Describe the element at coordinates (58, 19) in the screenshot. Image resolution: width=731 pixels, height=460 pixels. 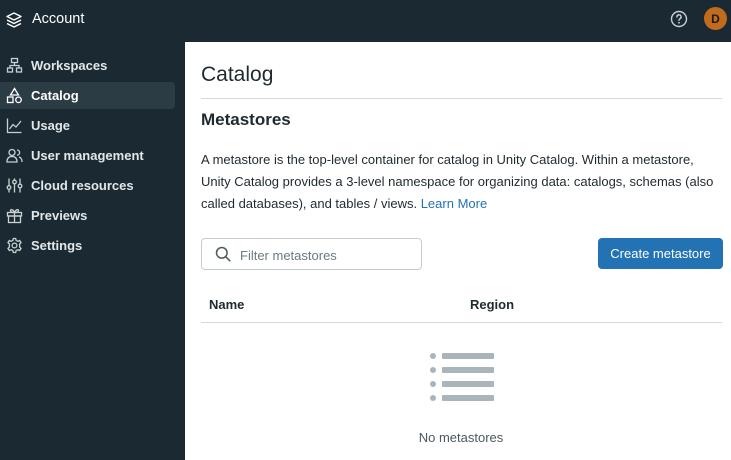
I see `app-title: Account` at that location.